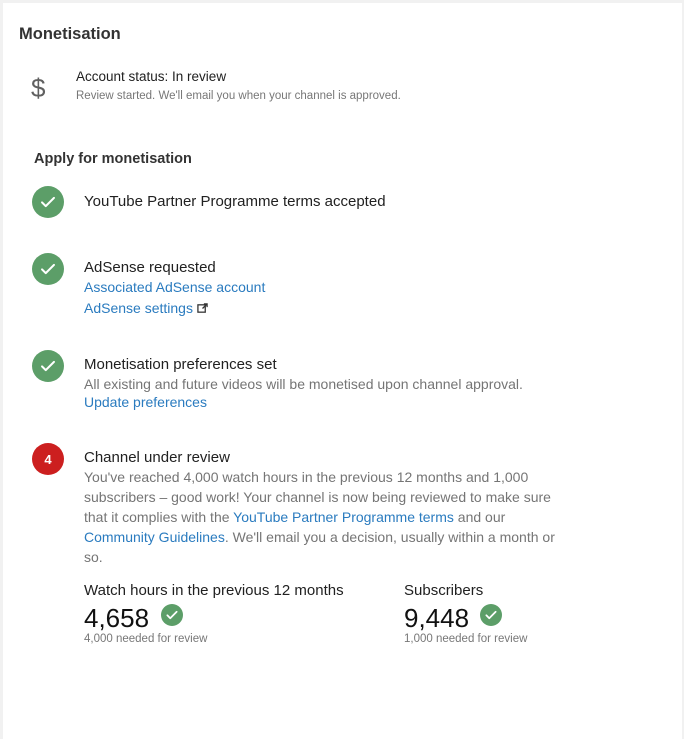  Describe the element at coordinates (146, 639) in the screenshot. I see `watch-hours-requirement: 4,000 needed for review` at that location.